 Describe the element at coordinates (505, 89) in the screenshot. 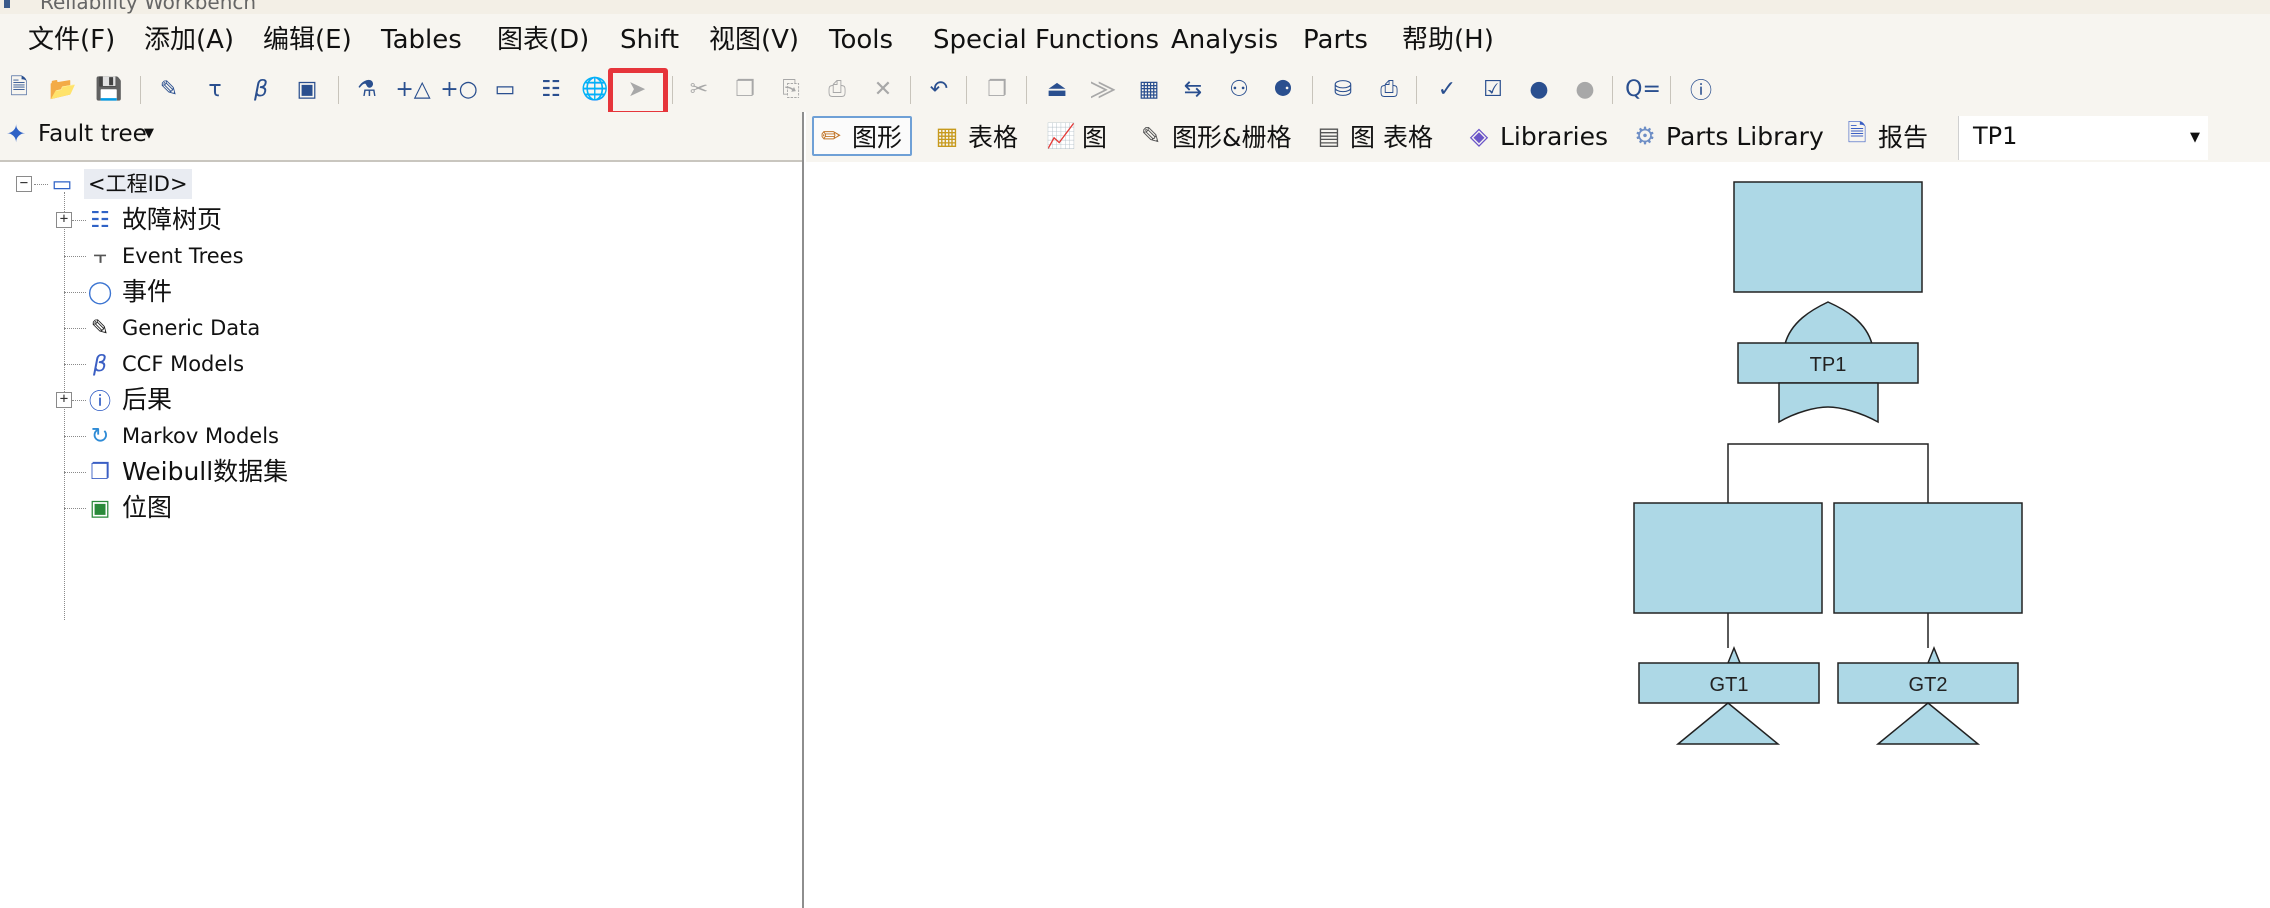

I see `text-box-icon: ▭` at that location.